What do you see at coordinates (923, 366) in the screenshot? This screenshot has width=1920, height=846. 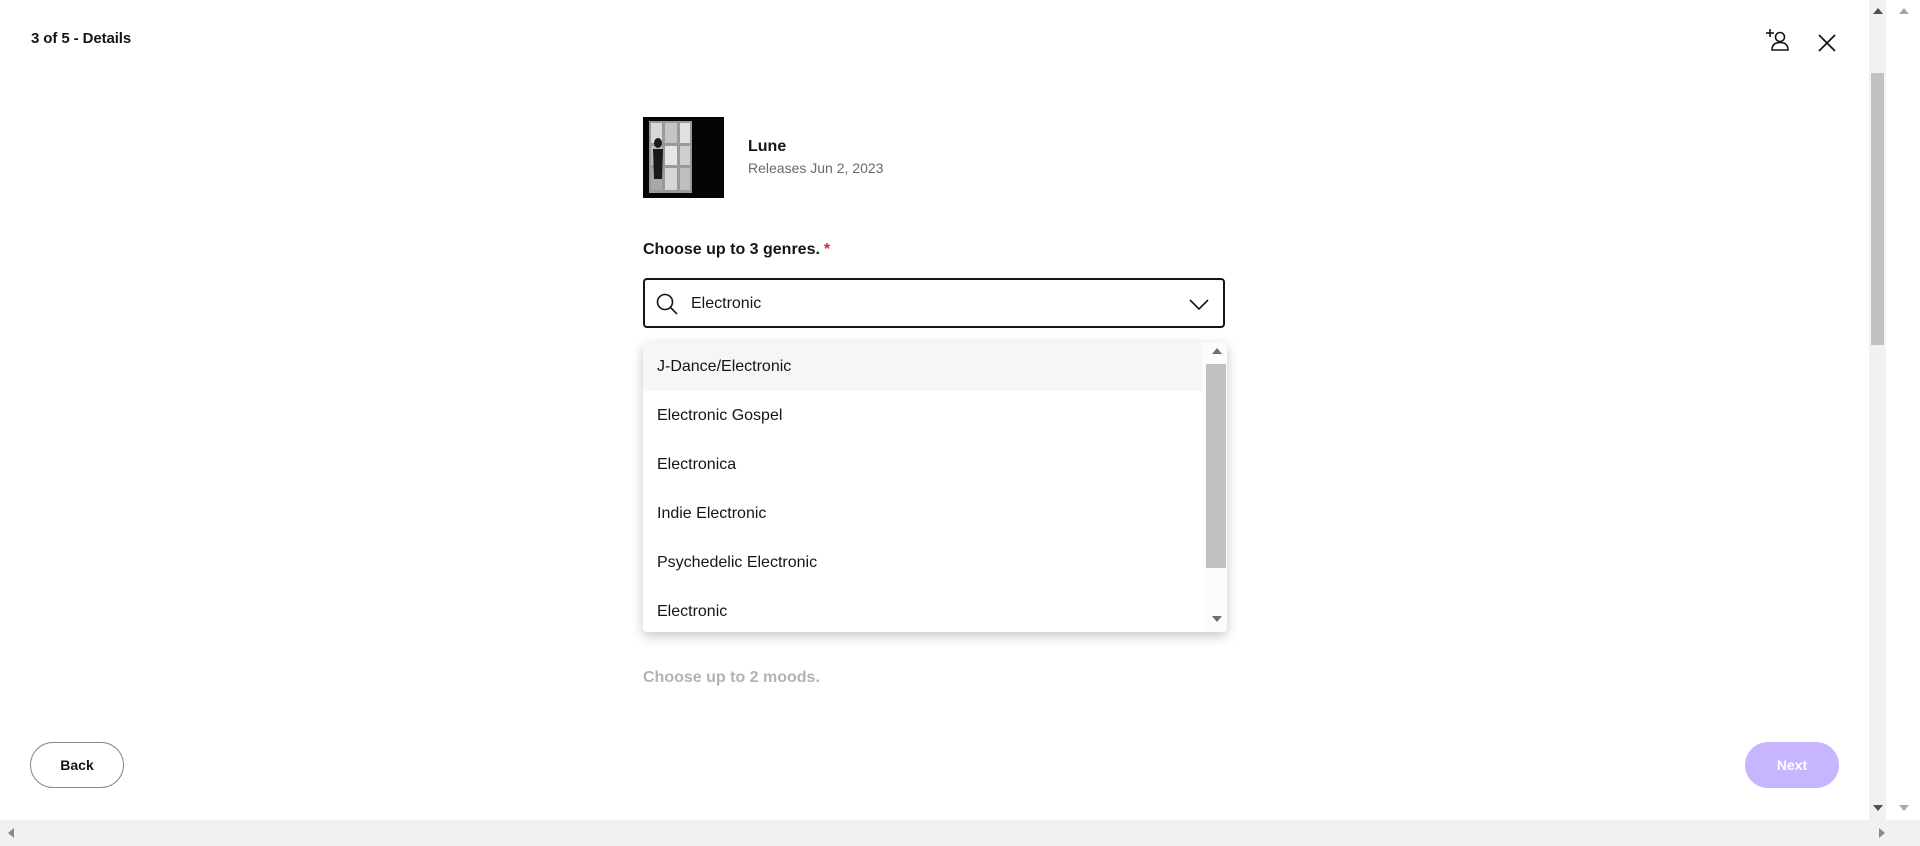 I see `genre-option: J-Dance/Electronic` at bounding box center [923, 366].